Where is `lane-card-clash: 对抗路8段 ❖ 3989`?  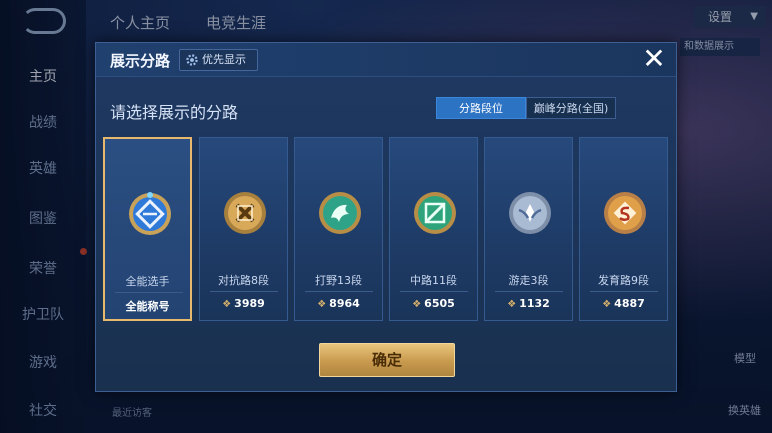 lane-card-clash: 对抗路8段 ❖ 3989 is located at coordinates (243, 229).